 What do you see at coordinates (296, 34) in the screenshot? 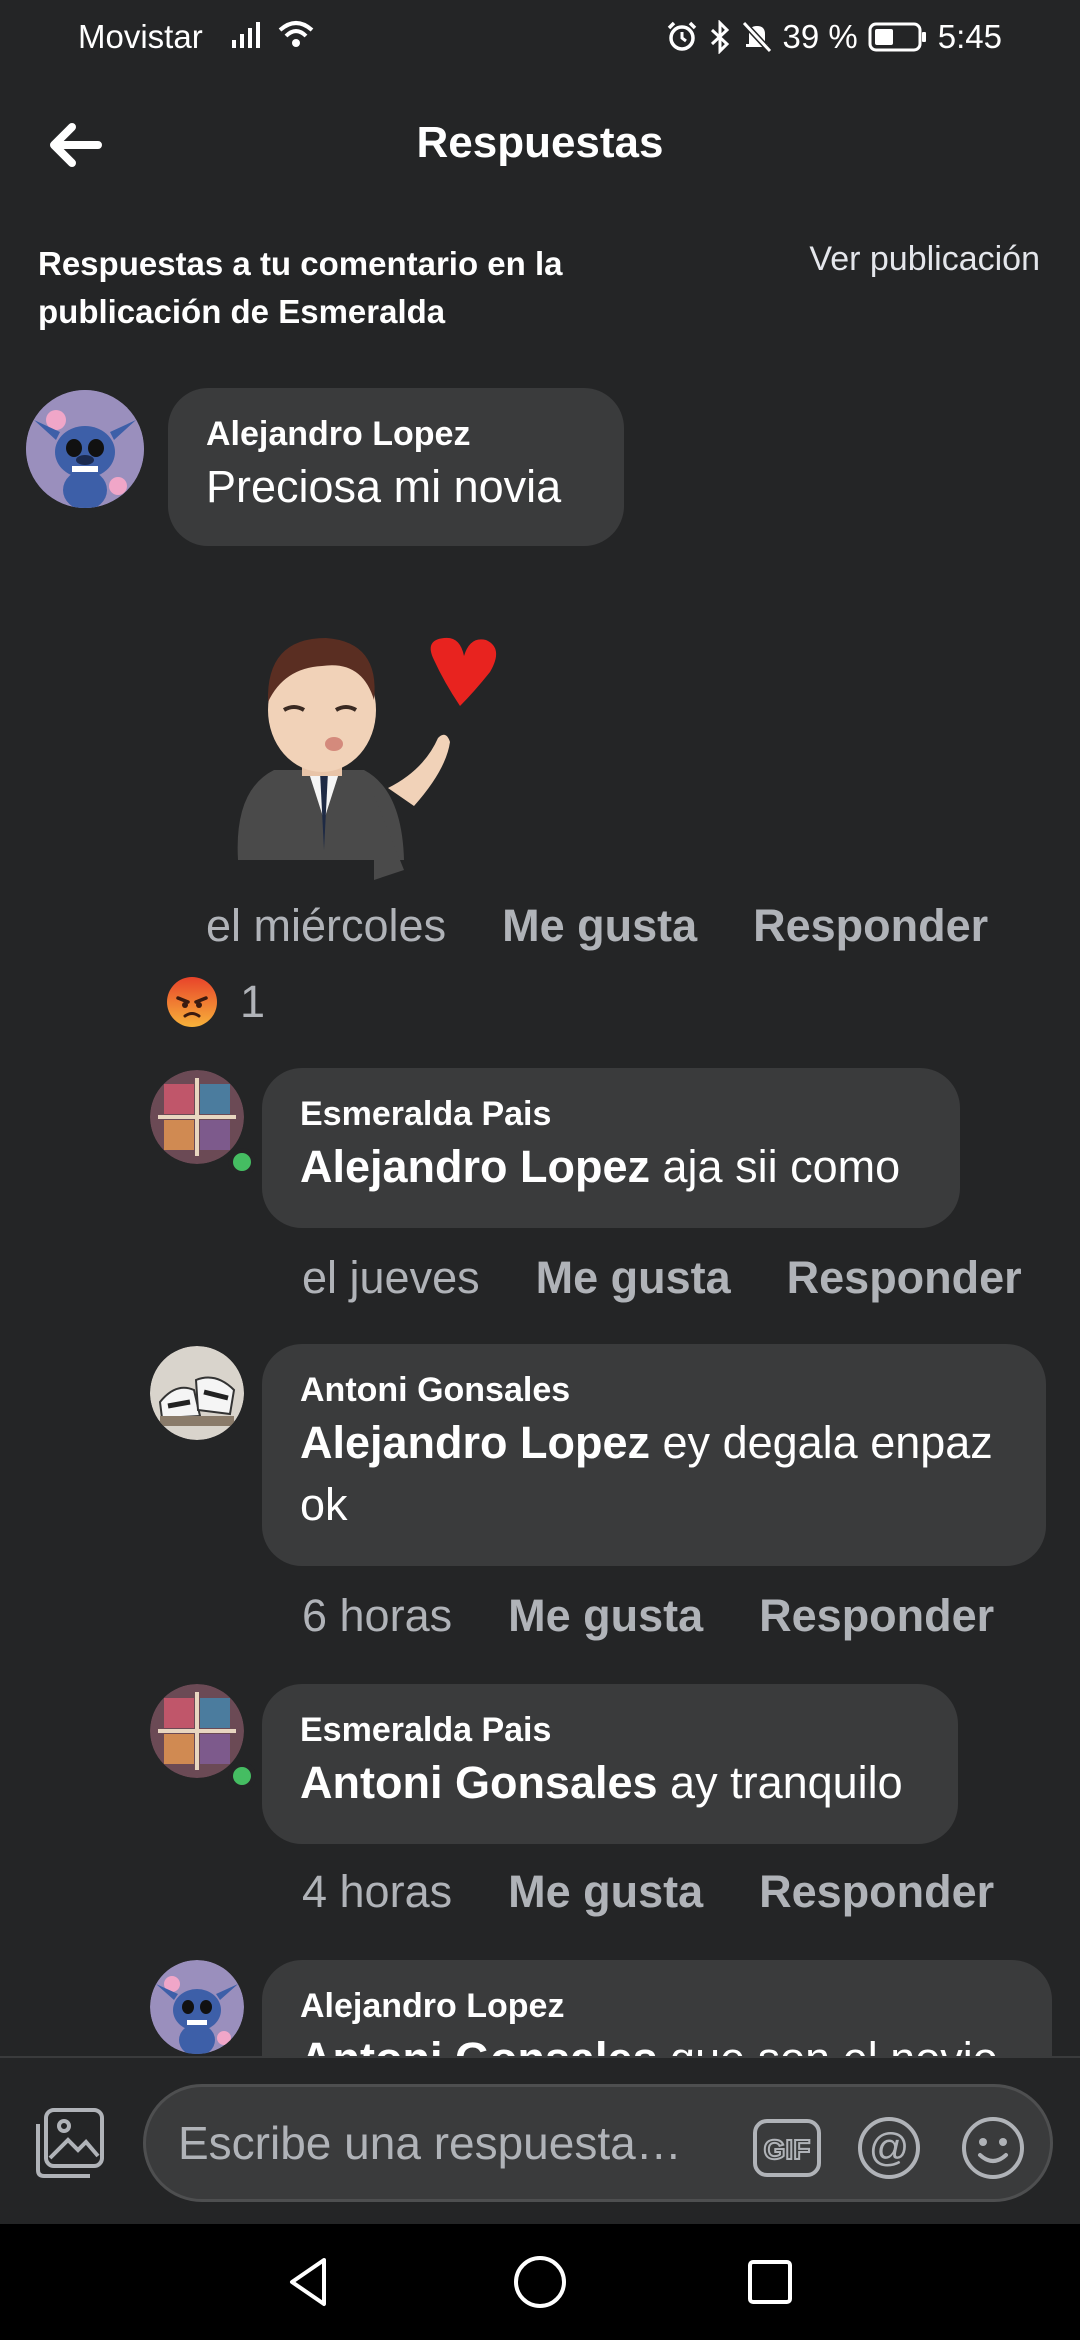
I see `wifi-icon` at bounding box center [296, 34].